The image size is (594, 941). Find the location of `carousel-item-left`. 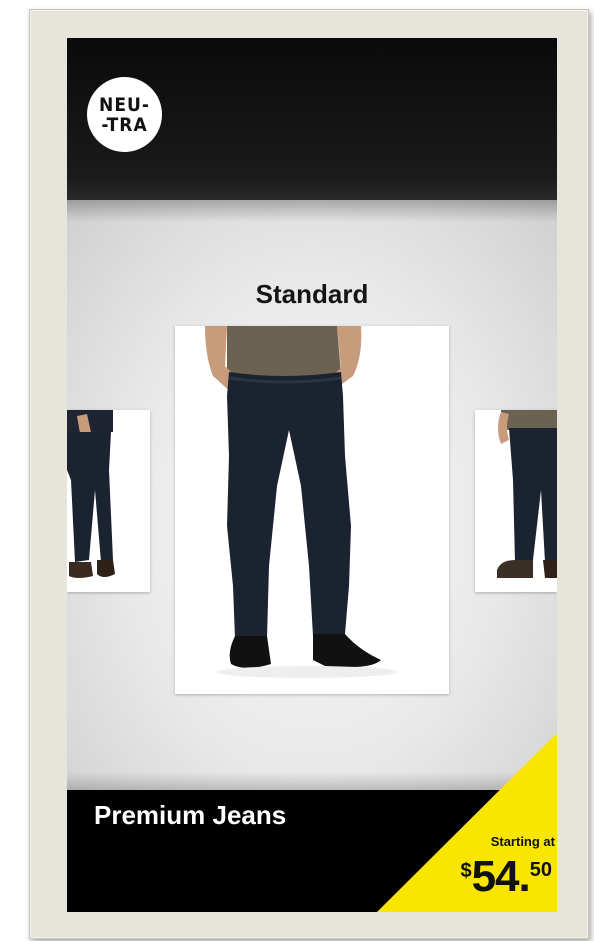

carousel-item-left is located at coordinates (108, 501).